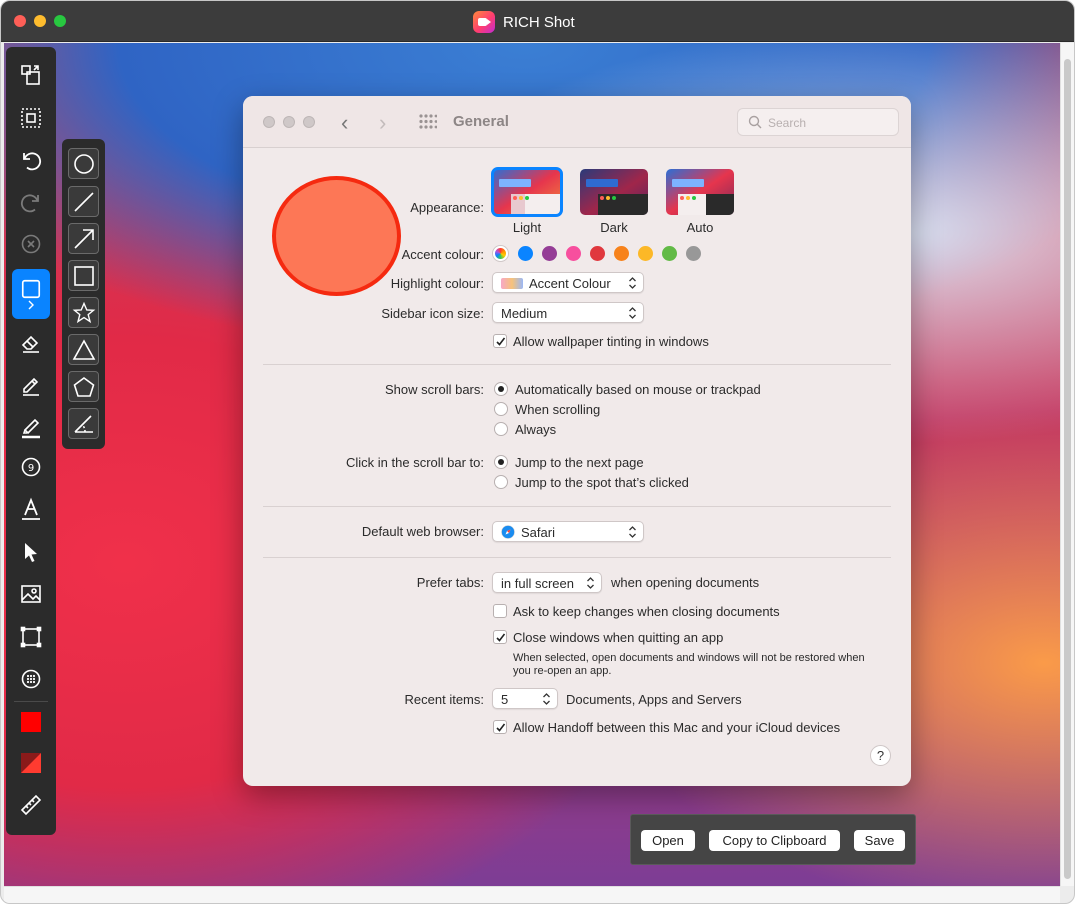 The width and height of the screenshot is (1075, 904). I want to click on appearance-dark-label: Dark, so click(614, 227).